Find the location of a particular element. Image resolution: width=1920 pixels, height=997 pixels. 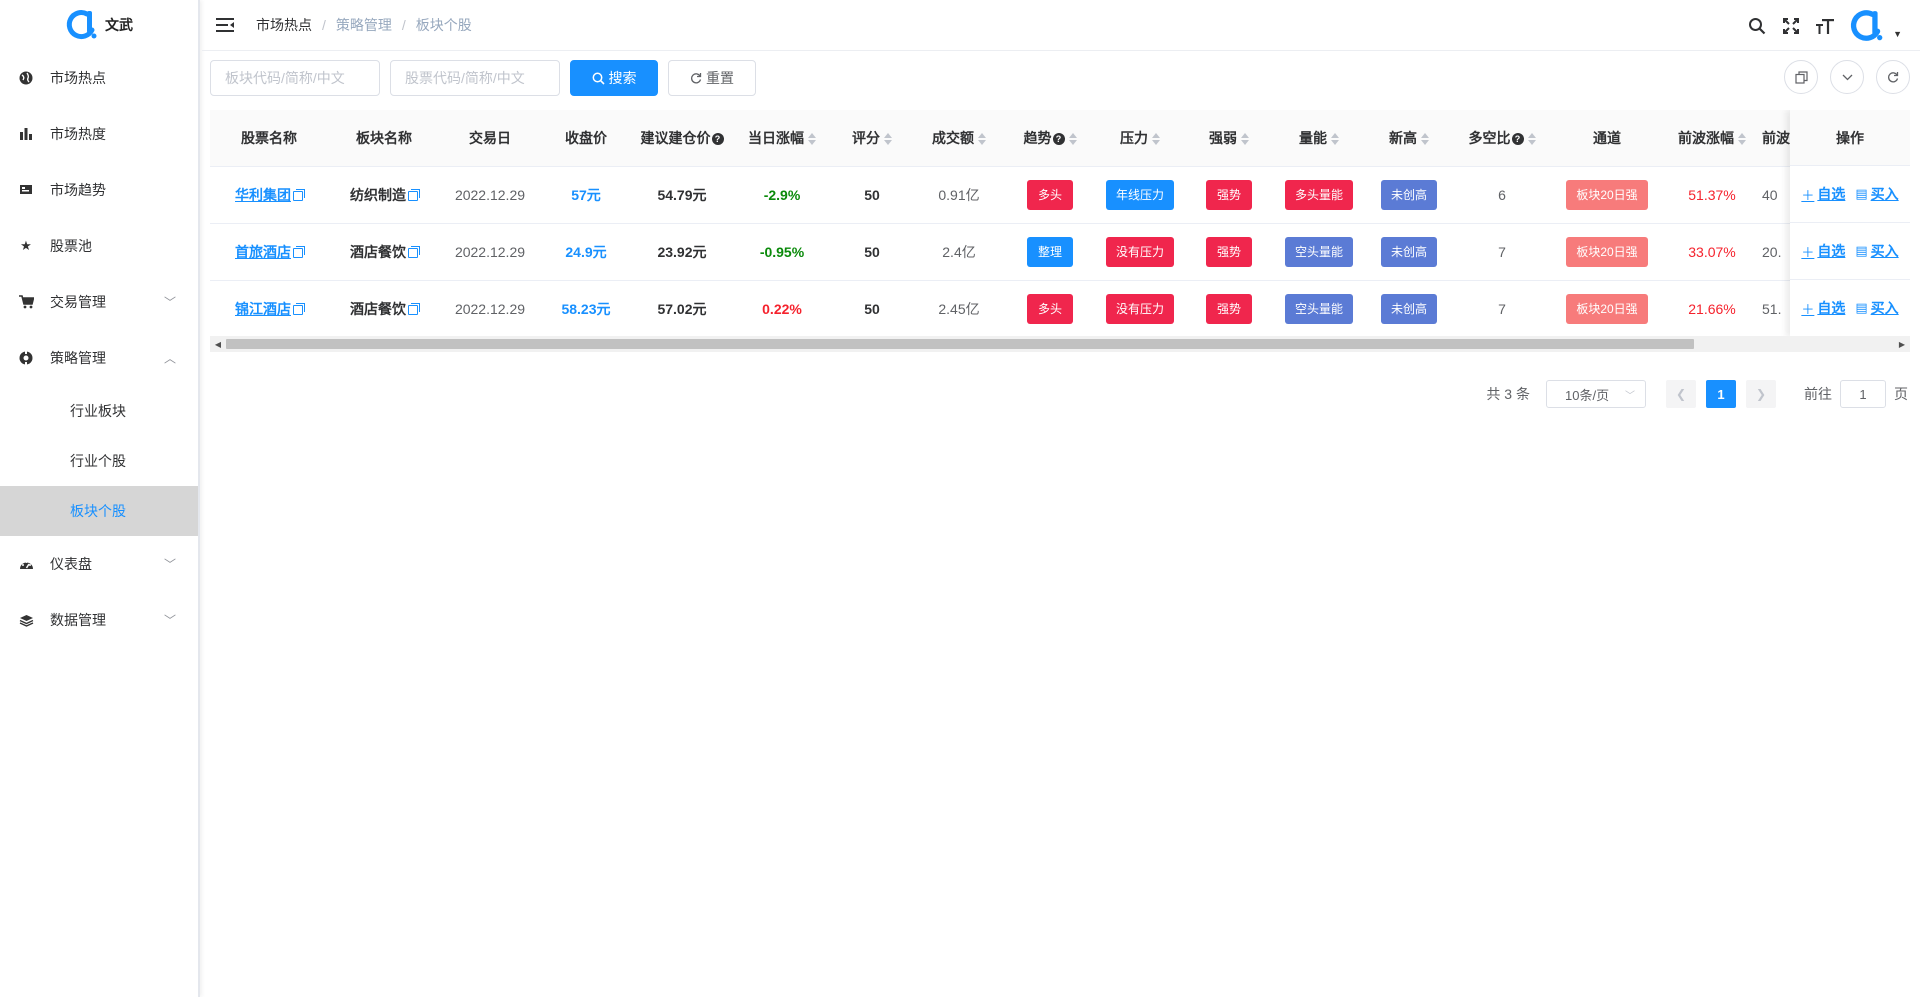

horizontal-scrollbar: ◀ ▶ is located at coordinates (1060, 344).